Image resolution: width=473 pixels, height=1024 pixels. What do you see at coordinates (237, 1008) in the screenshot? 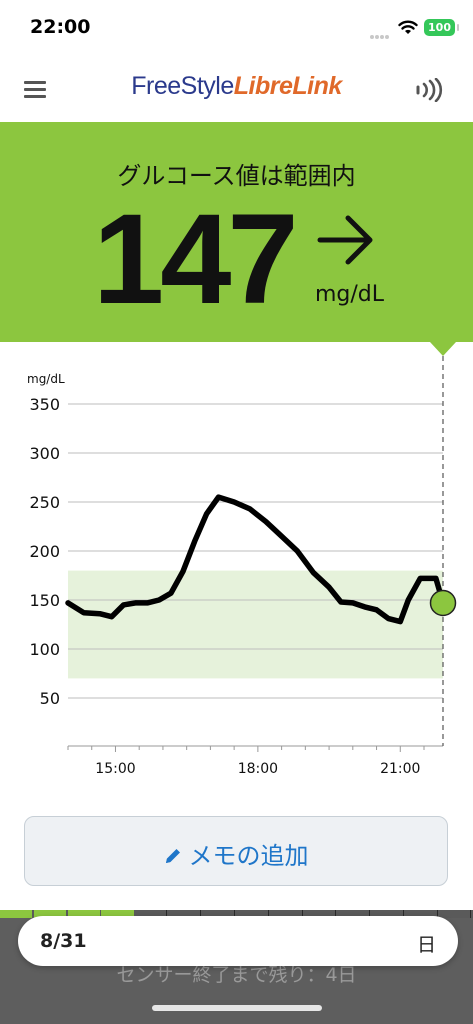
I see `home-indicator` at bounding box center [237, 1008].